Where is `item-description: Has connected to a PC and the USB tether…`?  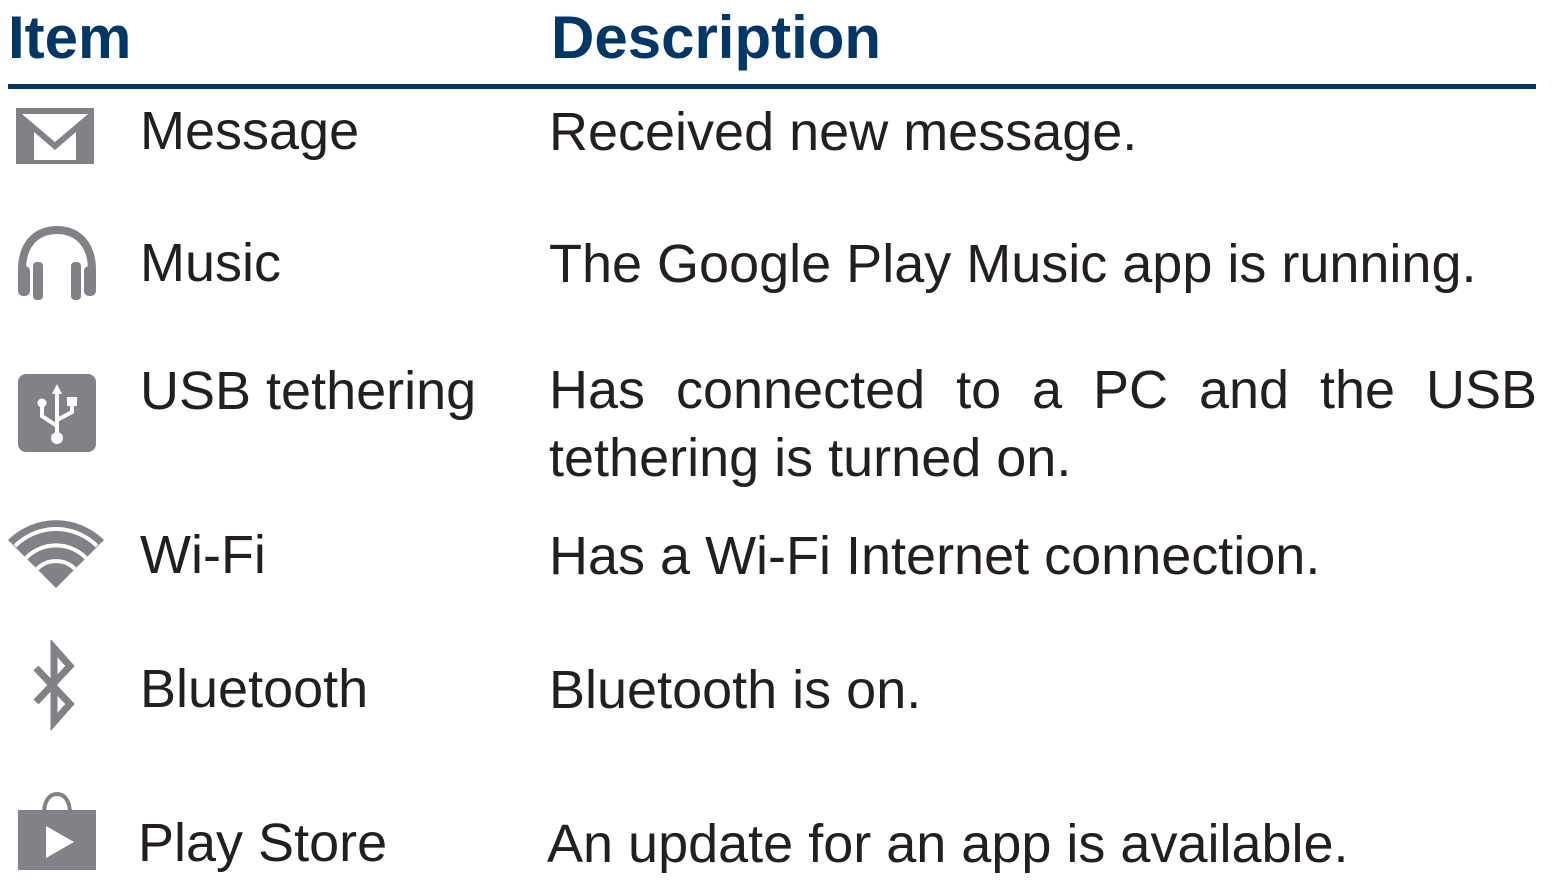
item-description: Has connected to a PC and the USB tether… is located at coordinates (1043, 424).